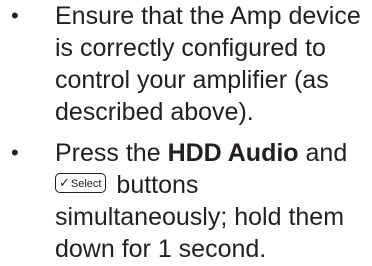 The height and width of the screenshot is (266, 372). Describe the element at coordinates (161, 249) in the screenshot. I see `text-line: down for 1 second.` at that location.